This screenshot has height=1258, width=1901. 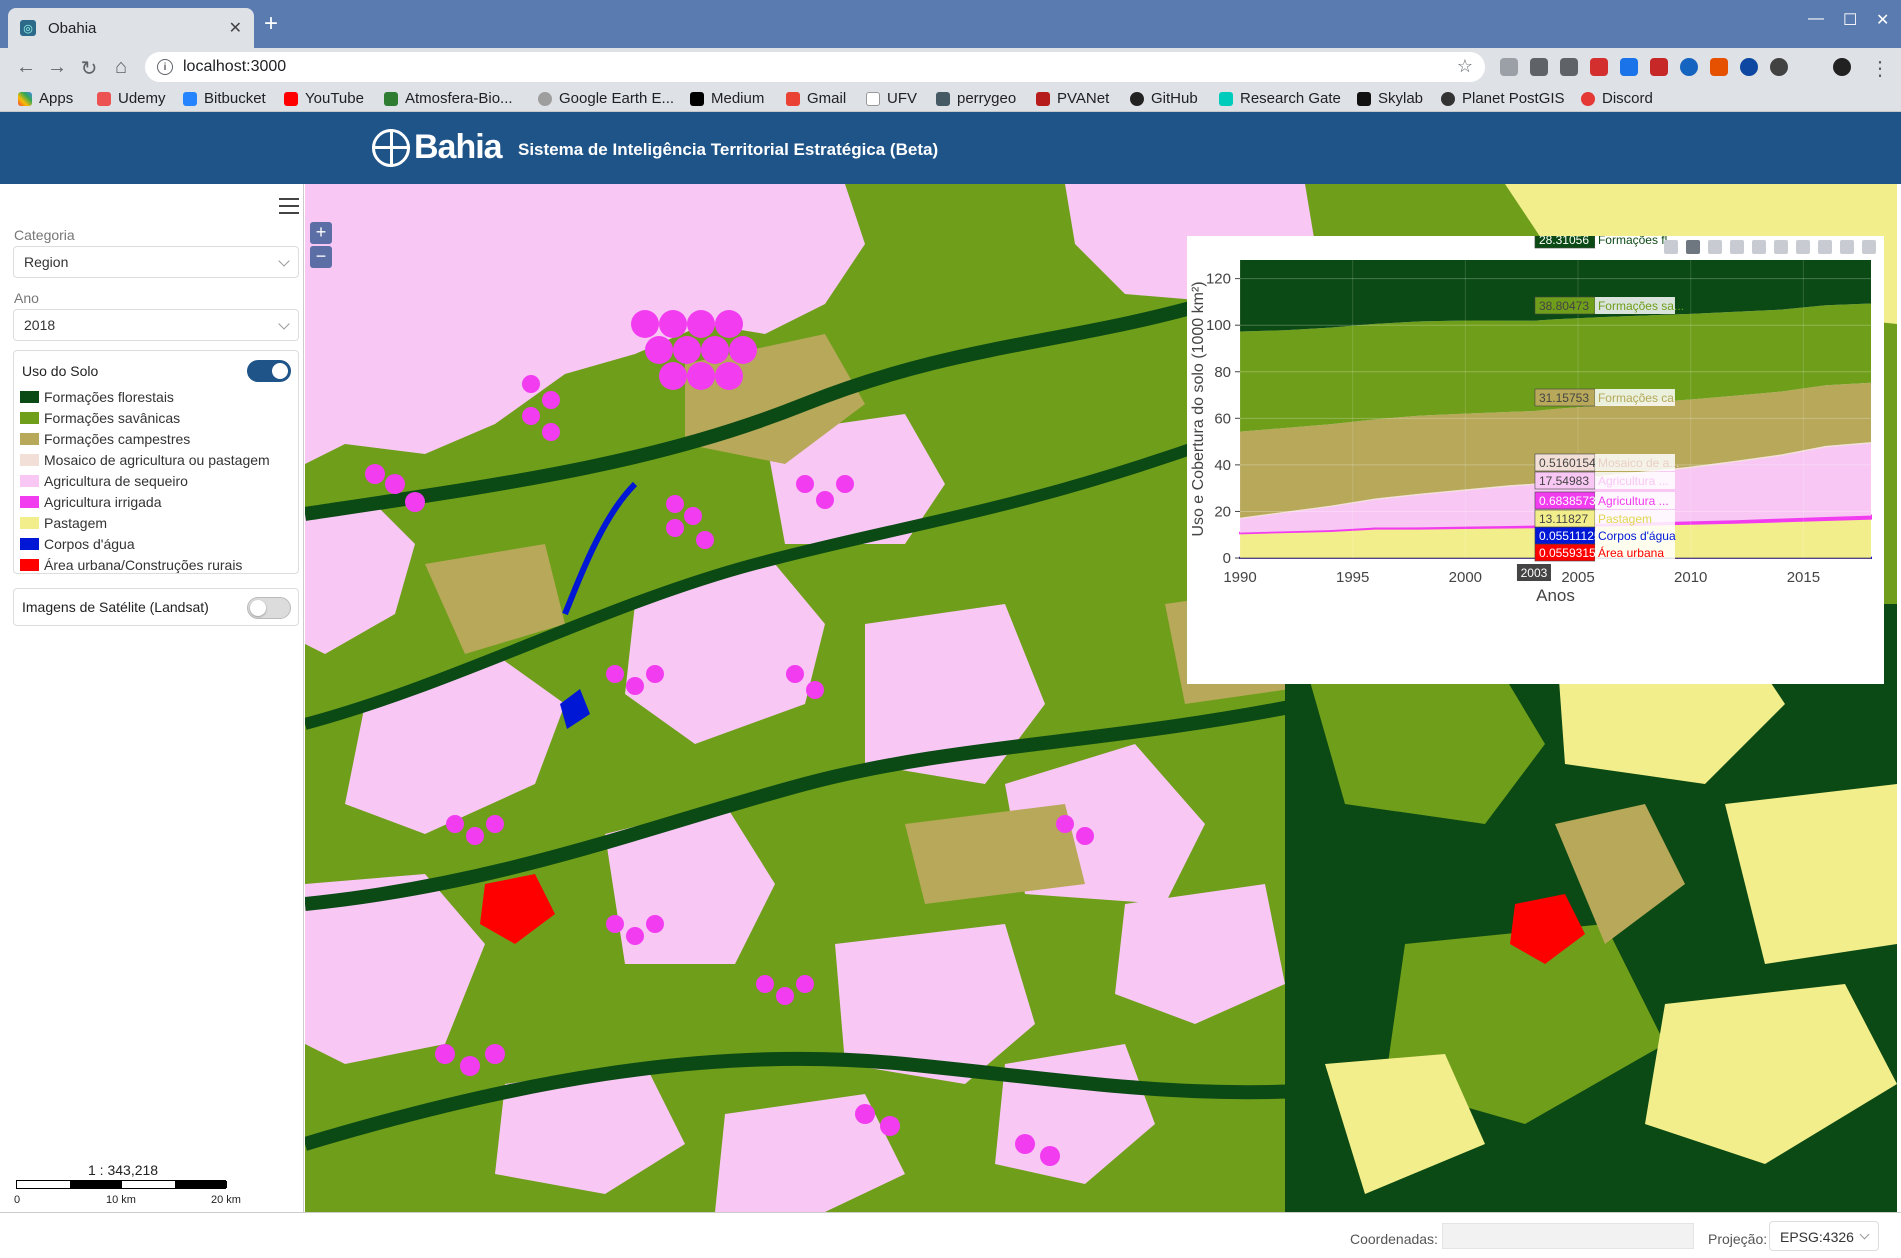 What do you see at coordinates (1637, 536) in the screenshot?
I see `hover-series-label: Corpos d'água` at bounding box center [1637, 536].